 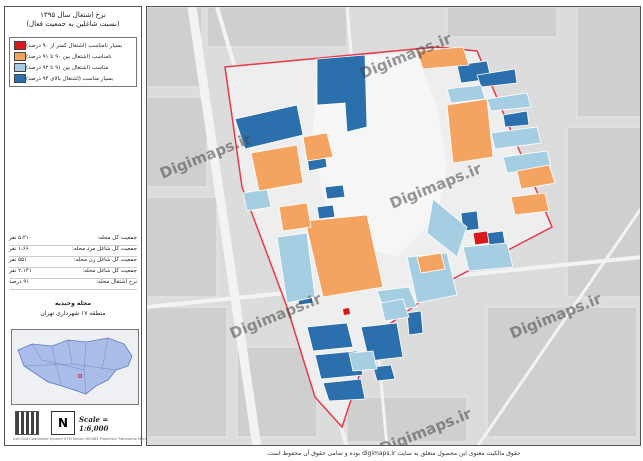 What do you see at coordinates (70, 78) in the screenshot?
I see `legend-label: بسیار مناسب (اشتغال بالای ۹۴ درصد)` at bounding box center [70, 78].